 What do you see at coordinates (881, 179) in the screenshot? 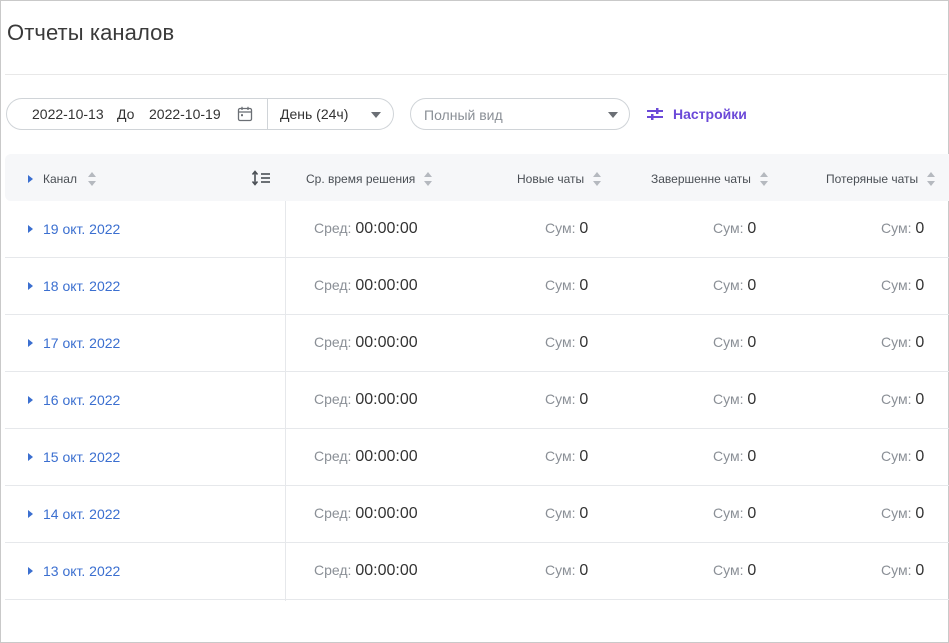
I see `column-header-lost-chats: Потеряные чаты` at bounding box center [881, 179].